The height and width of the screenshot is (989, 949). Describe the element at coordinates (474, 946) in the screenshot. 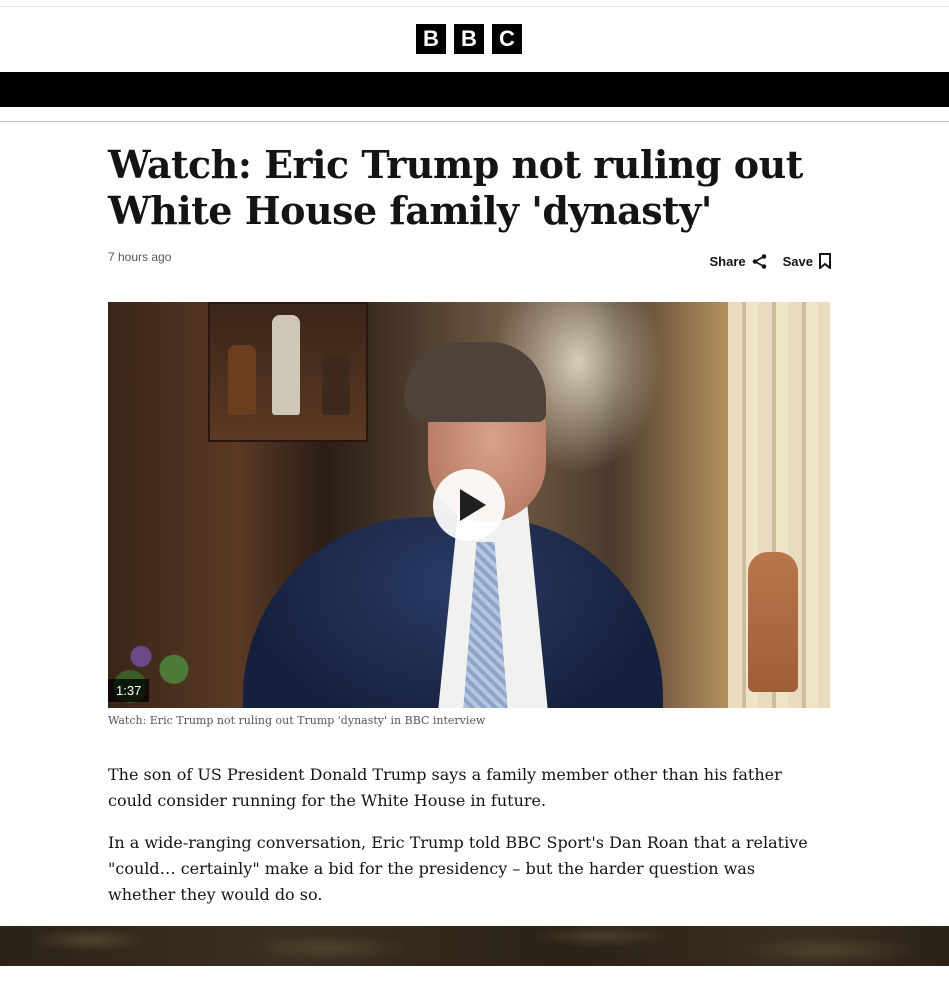

I see `promo-image-strip` at that location.